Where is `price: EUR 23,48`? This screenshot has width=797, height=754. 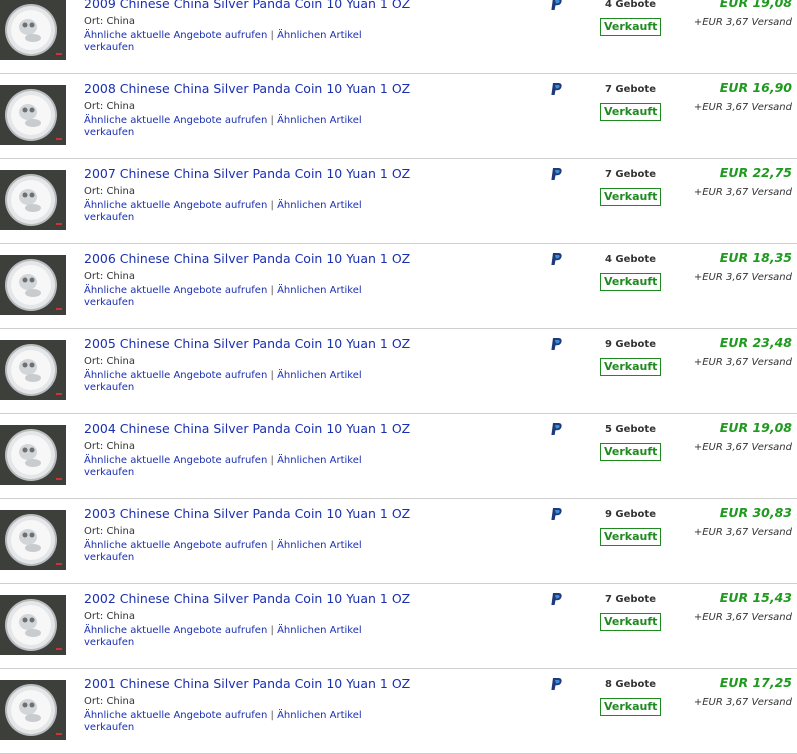 price: EUR 23,48 is located at coordinates (755, 342).